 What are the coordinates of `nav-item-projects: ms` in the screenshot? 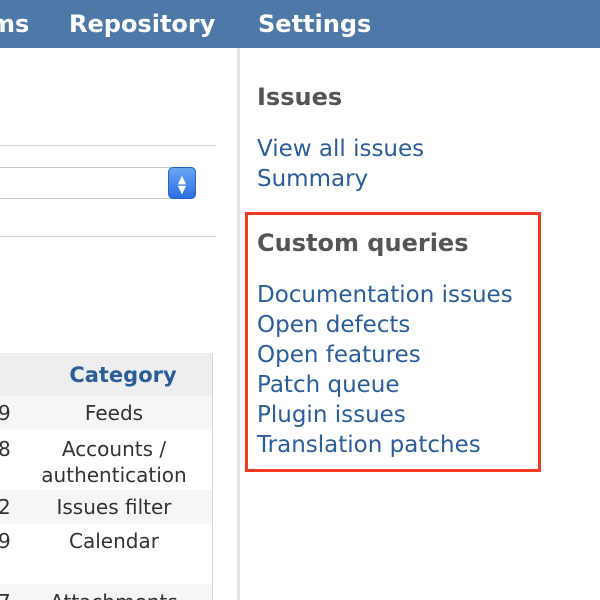 It's located at (14, 24).